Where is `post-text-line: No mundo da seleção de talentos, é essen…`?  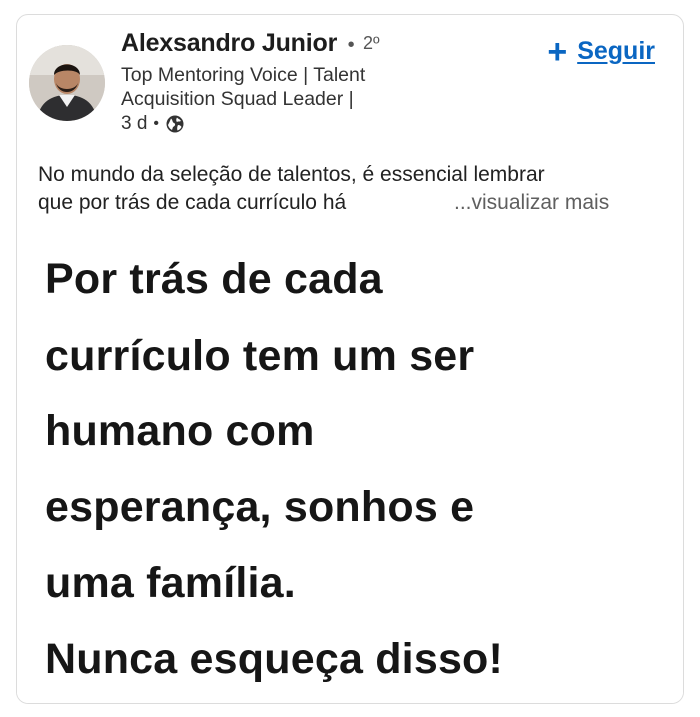
post-text-line: No mundo da seleção de talentos, é essen… is located at coordinates (291, 174).